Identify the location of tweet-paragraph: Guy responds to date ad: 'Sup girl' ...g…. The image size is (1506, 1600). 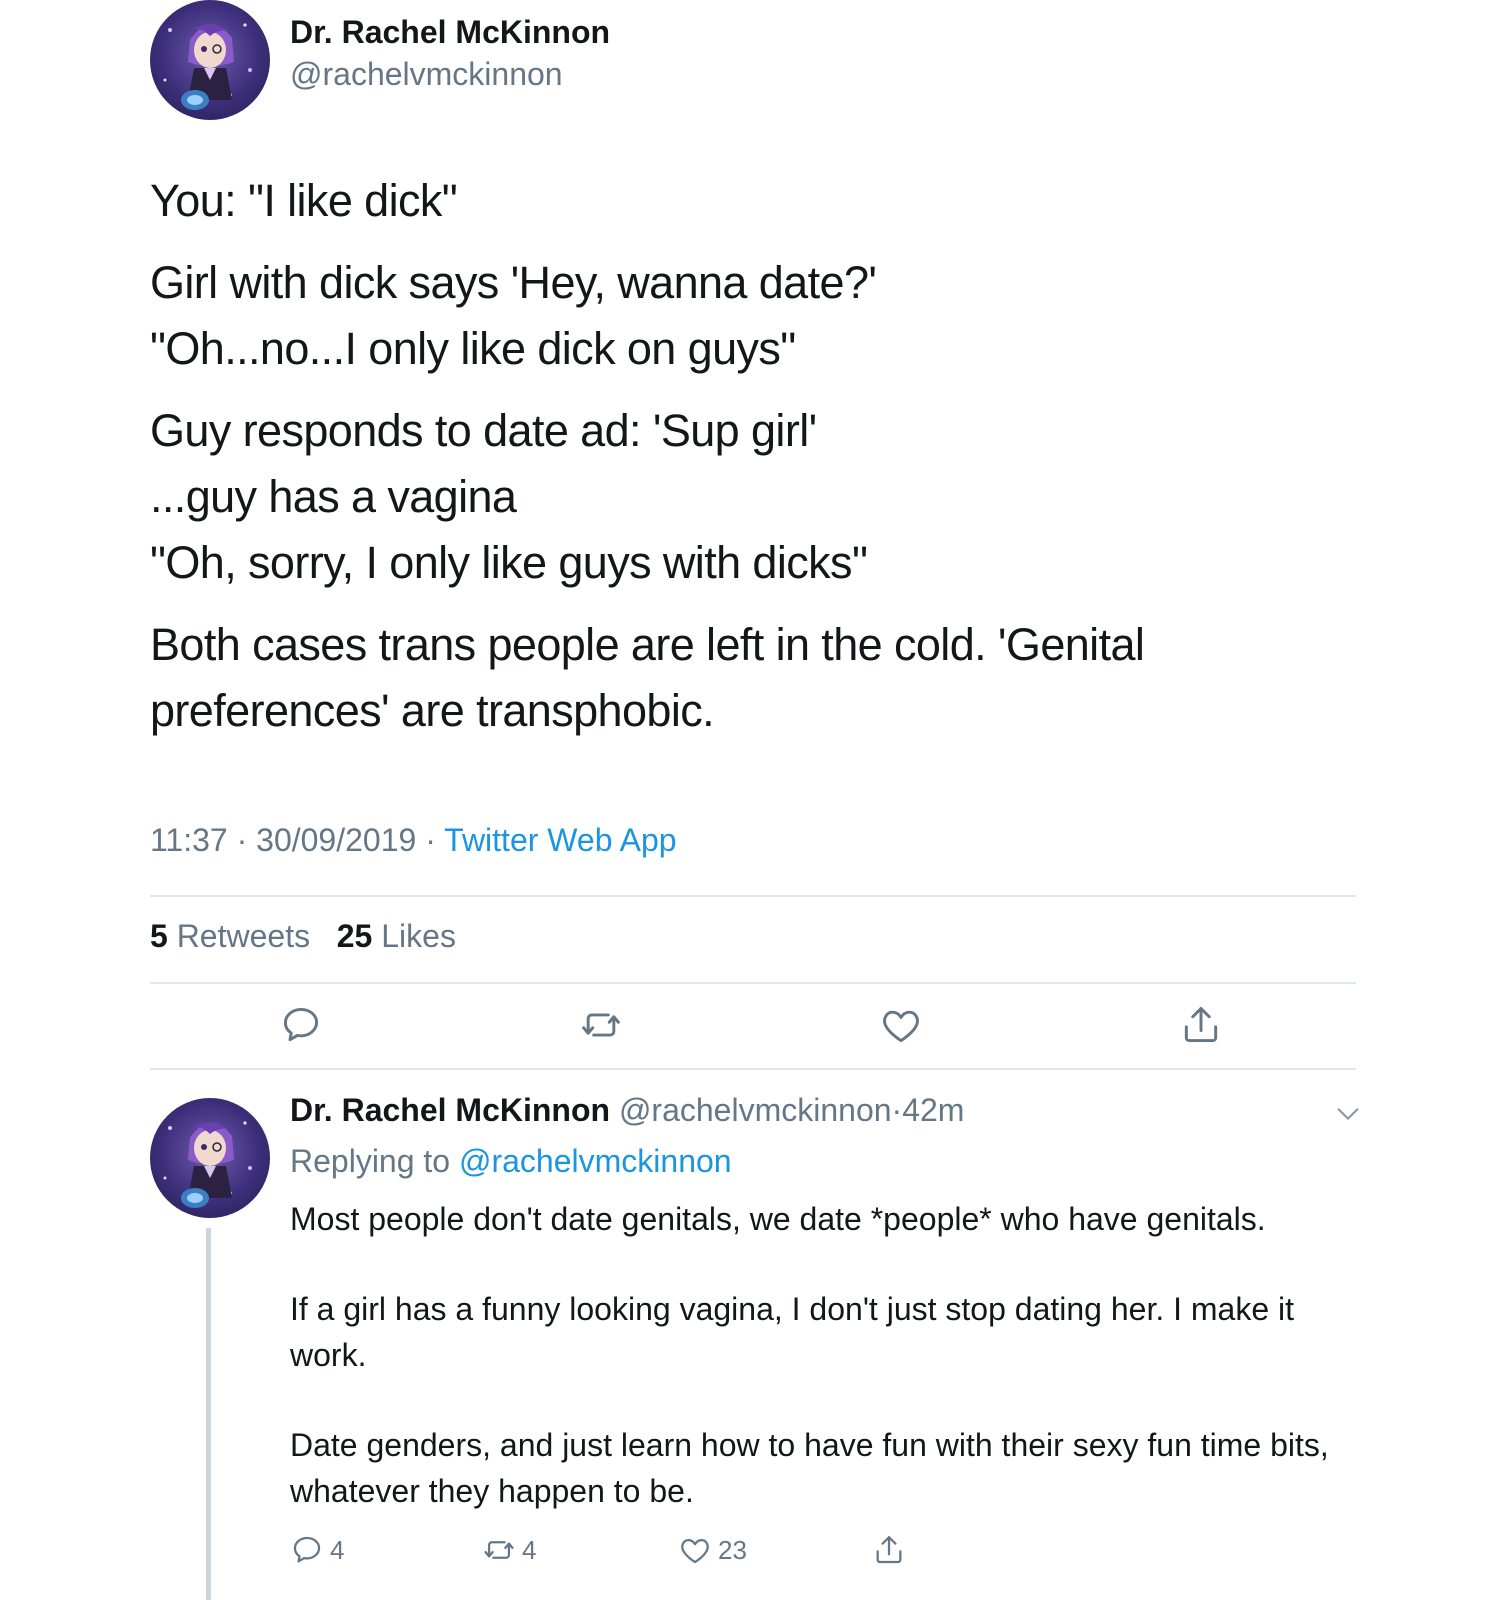
(750, 497).